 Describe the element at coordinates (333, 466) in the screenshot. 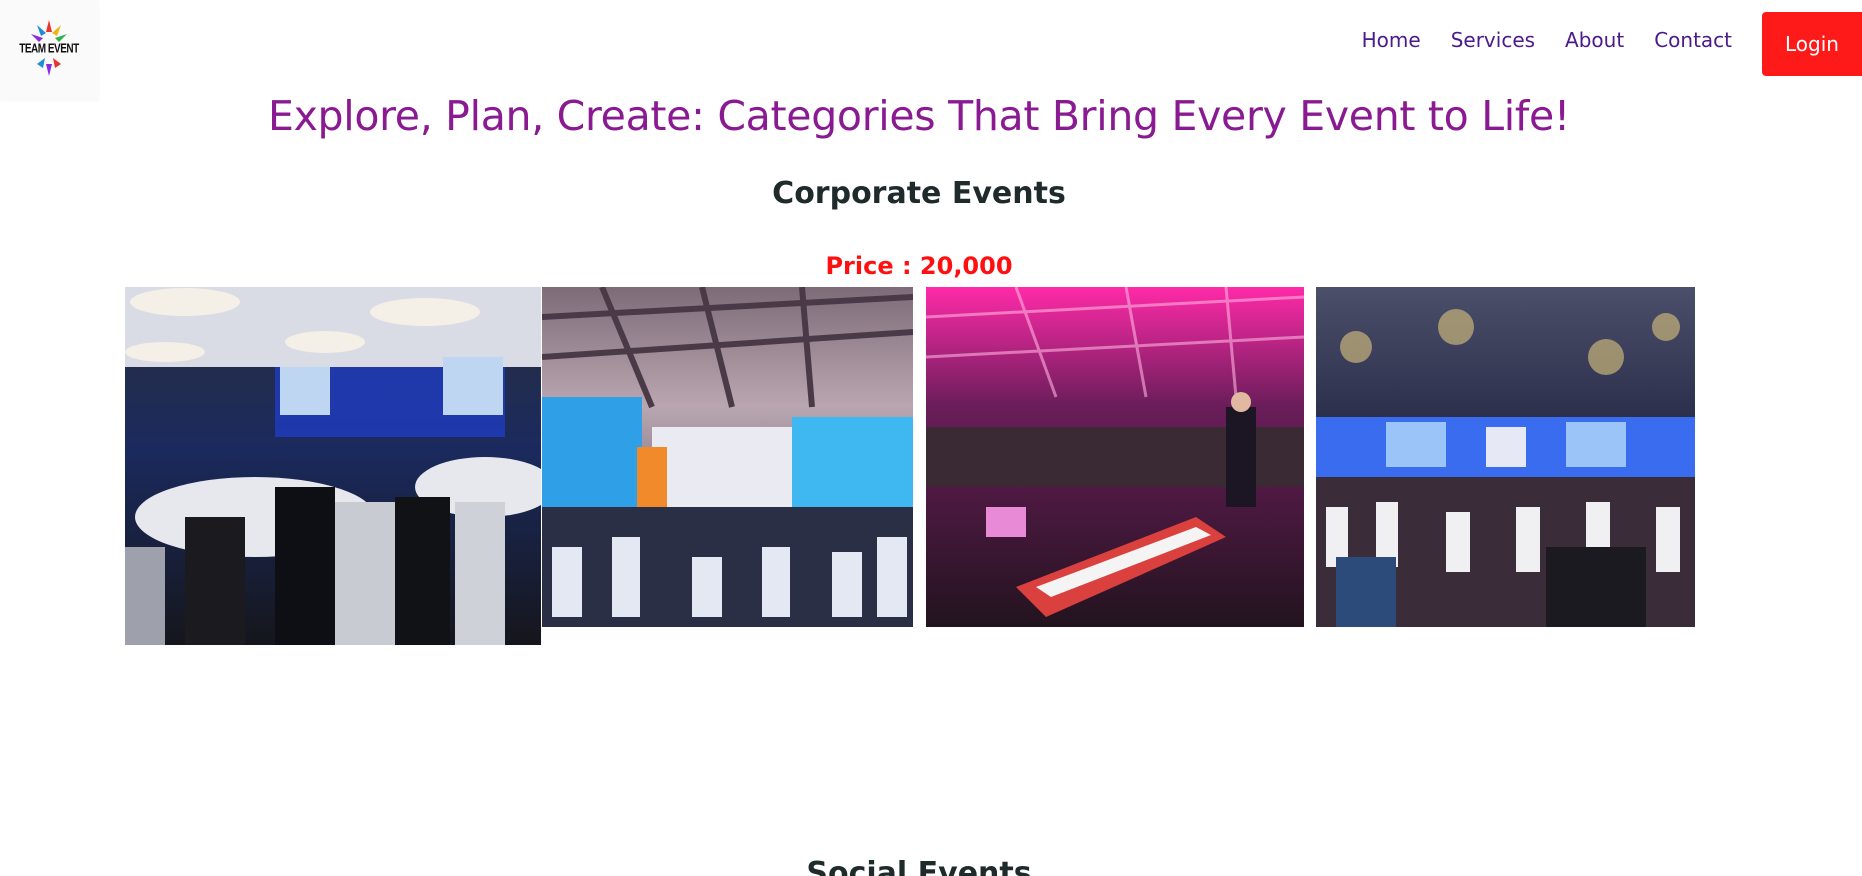

I see `banquet-hall-photo` at that location.